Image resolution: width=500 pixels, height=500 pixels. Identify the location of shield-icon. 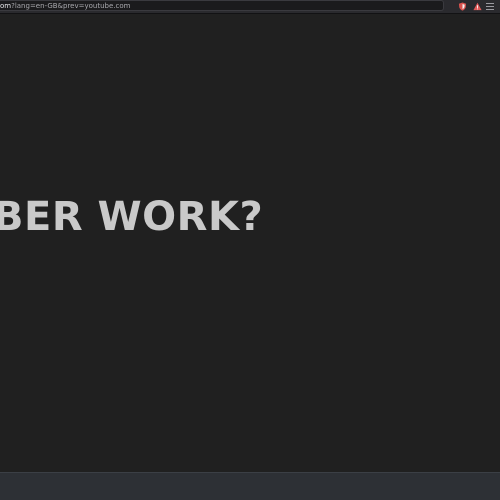
(462, 6).